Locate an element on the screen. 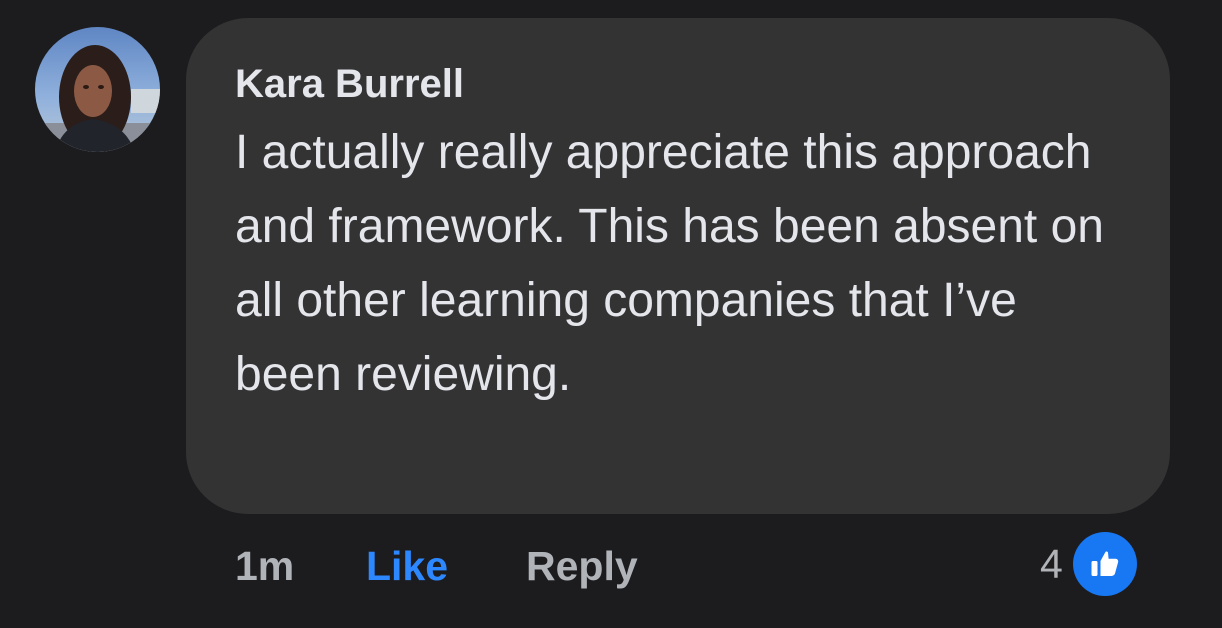  thumbs-up-icon is located at coordinates (1104, 564).